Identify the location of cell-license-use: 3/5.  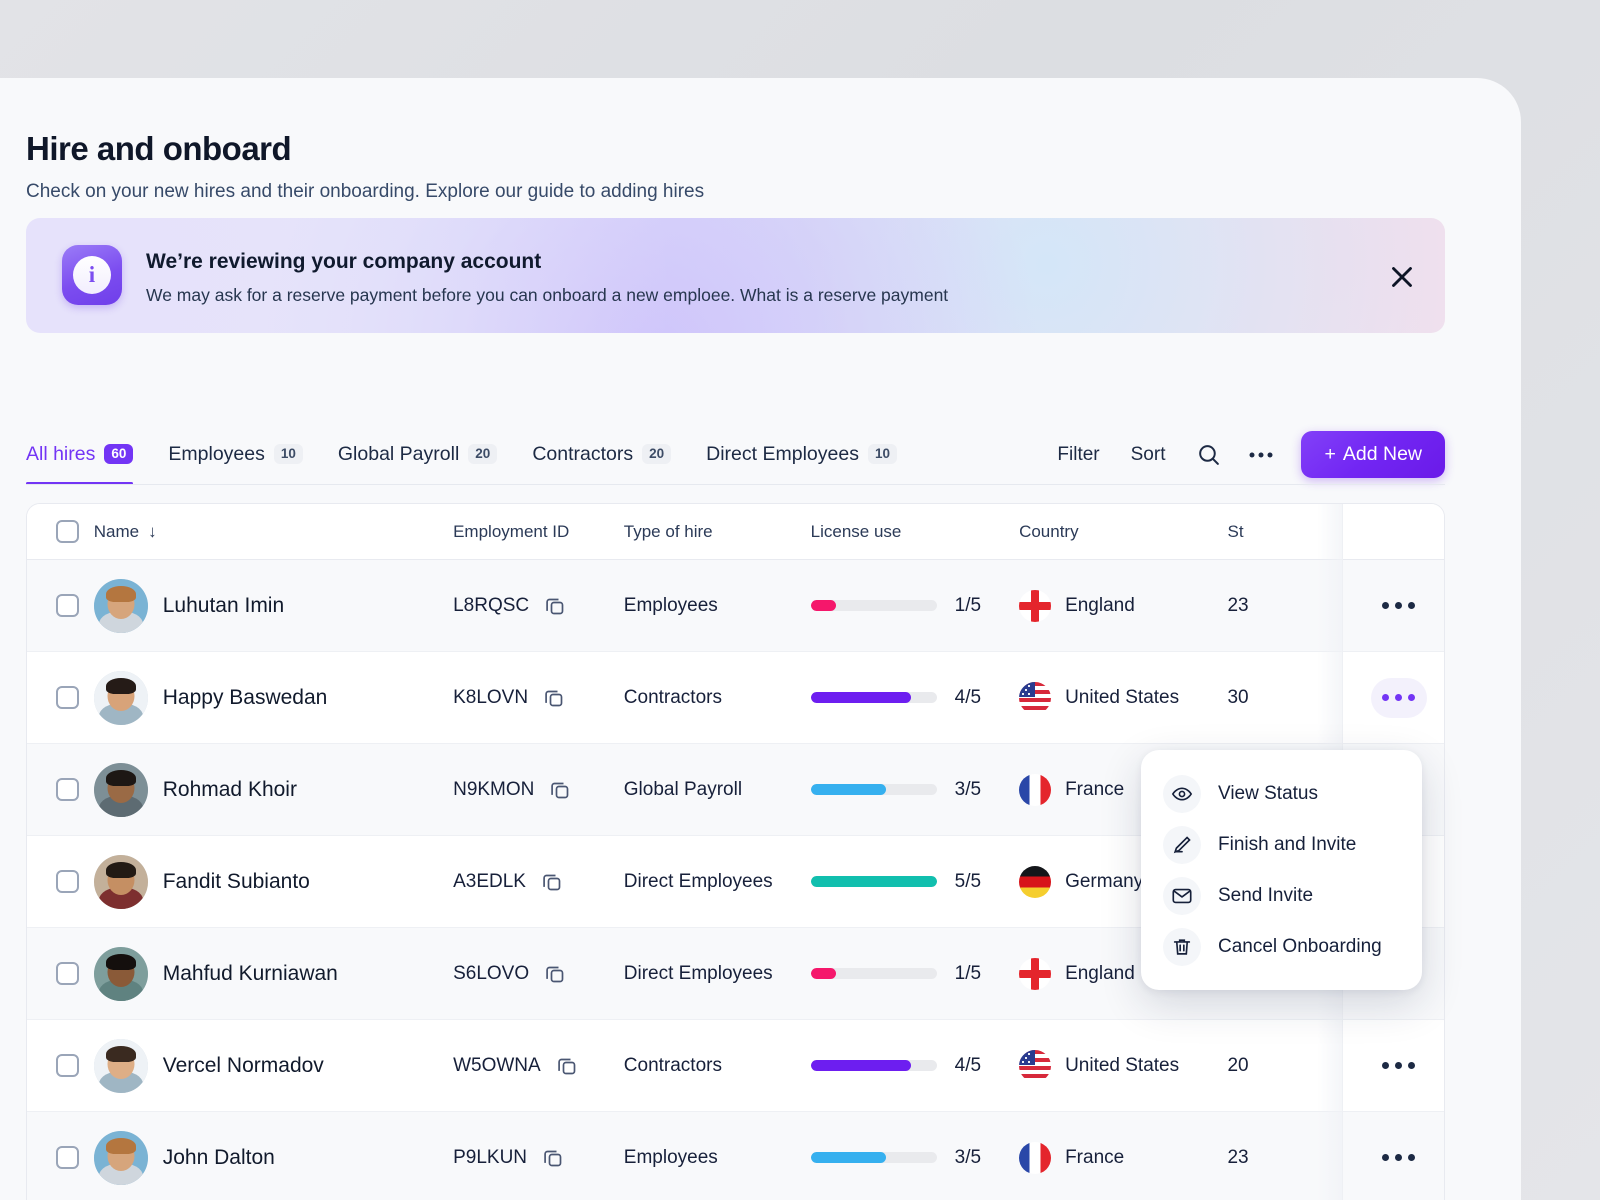
(914, 790).